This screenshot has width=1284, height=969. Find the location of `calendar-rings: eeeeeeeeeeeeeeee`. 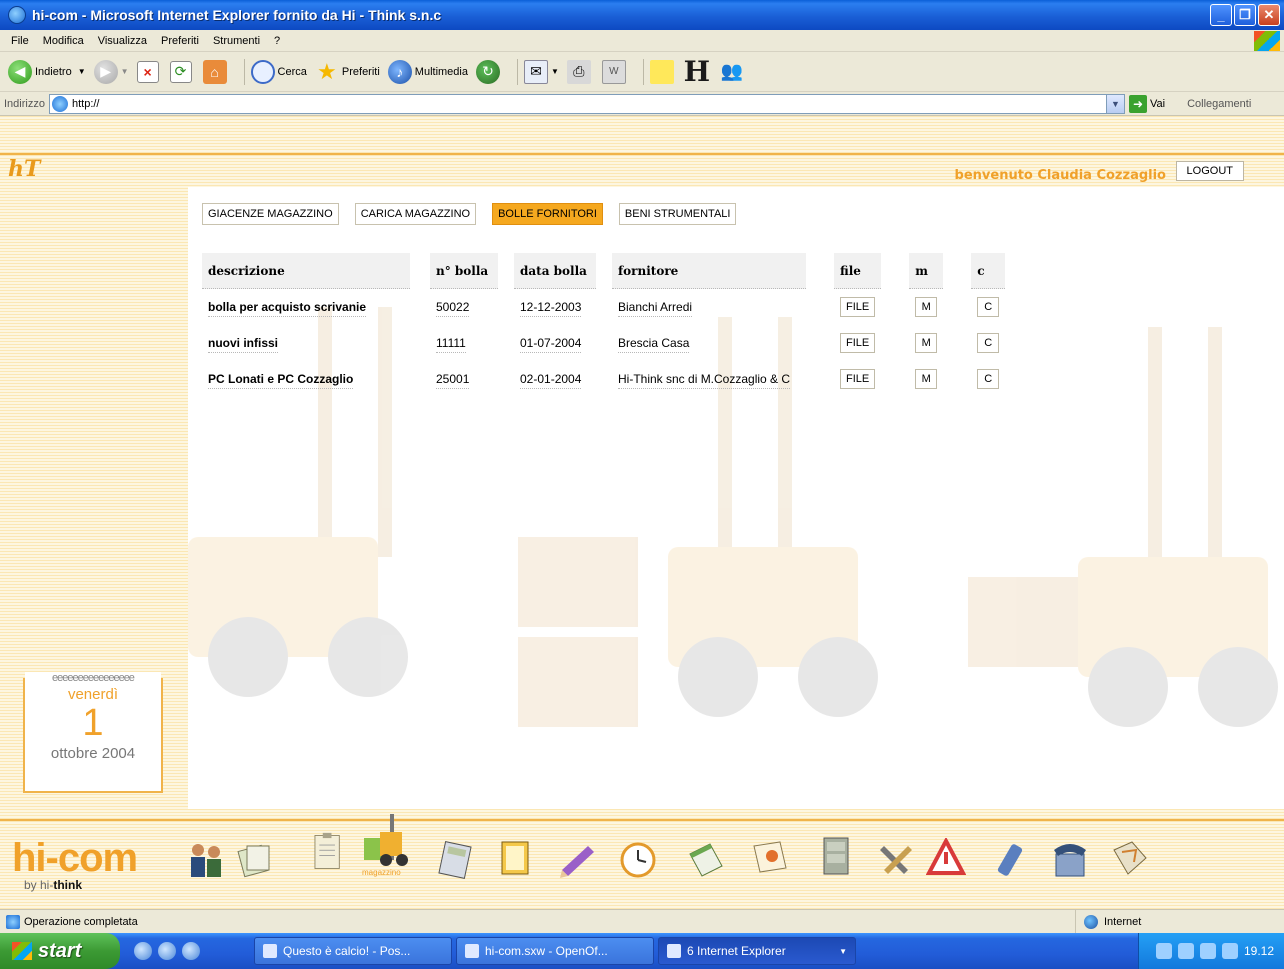

calendar-rings: eeeeeeeeeeeeeeee is located at coordinates (93, 678).